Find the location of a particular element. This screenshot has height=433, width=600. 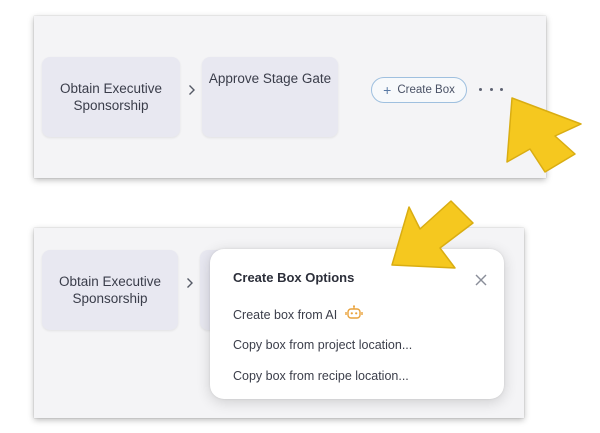

card-label: Approve Stage Gate is located at coordinates (270, 78).